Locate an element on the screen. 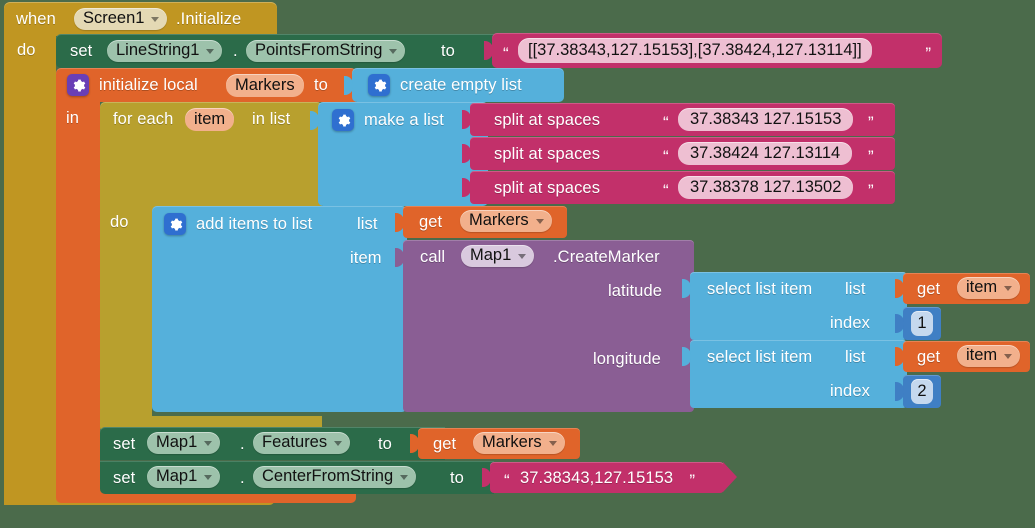 The width and height of the screenshot is (1035, 528). index-socket-label: index is located at coordinates (850, 323).